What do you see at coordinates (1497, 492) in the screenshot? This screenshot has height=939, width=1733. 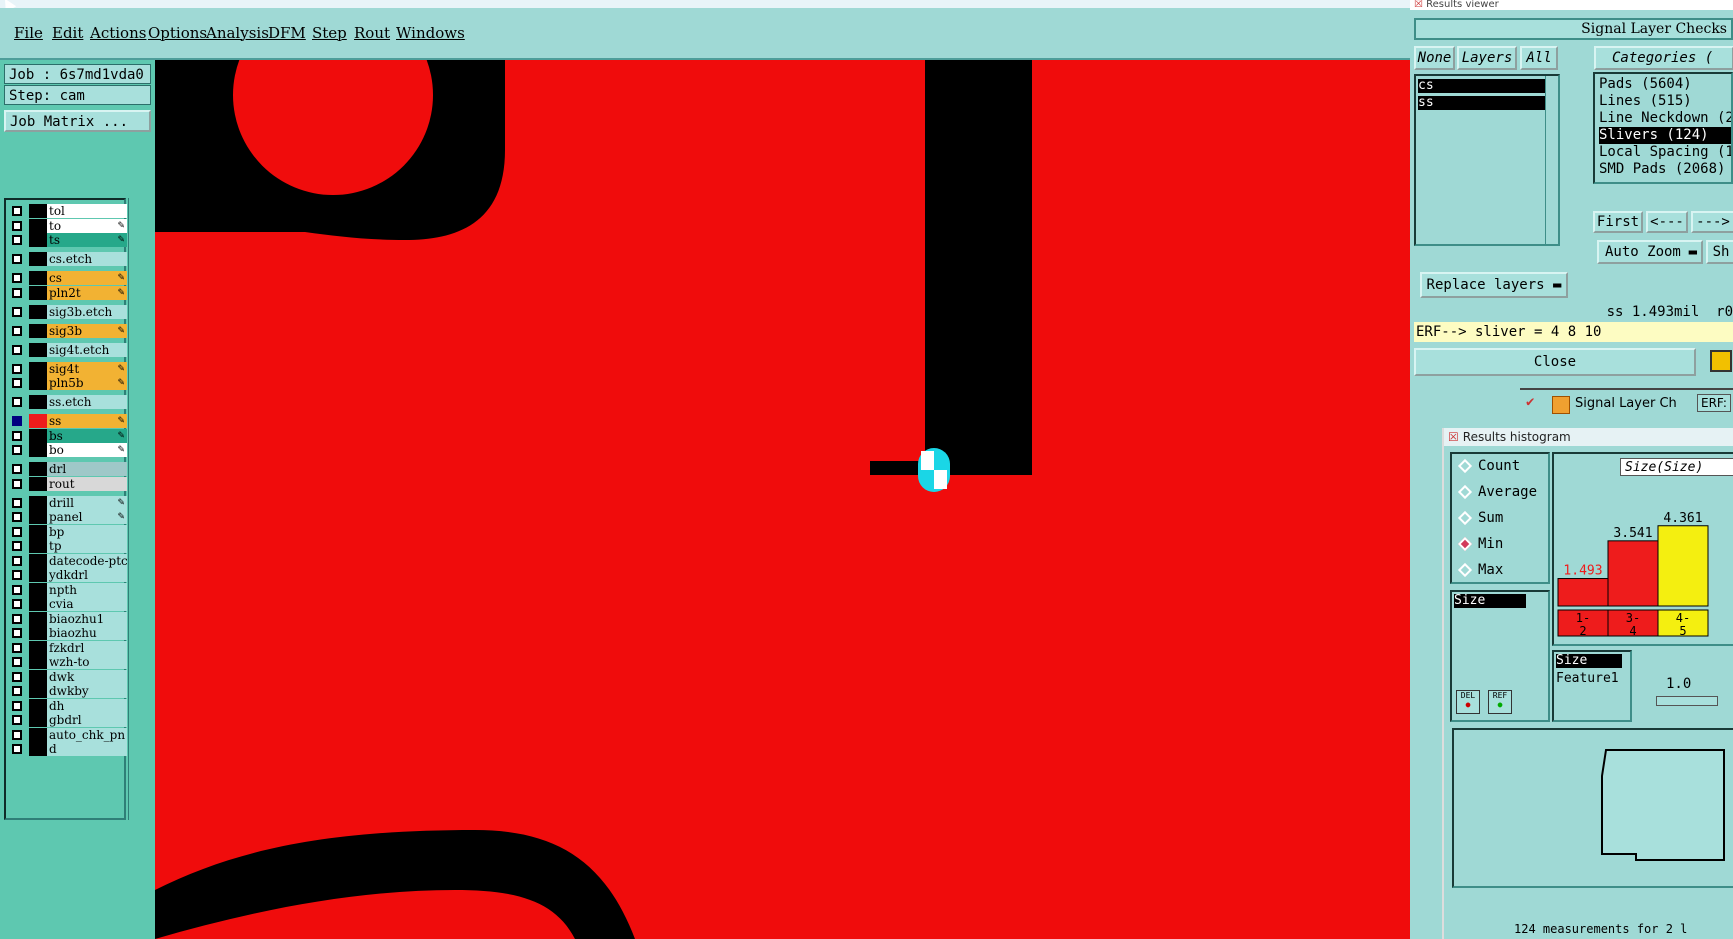 I see `radio-average: Average` at bounding box center [1497, 492].